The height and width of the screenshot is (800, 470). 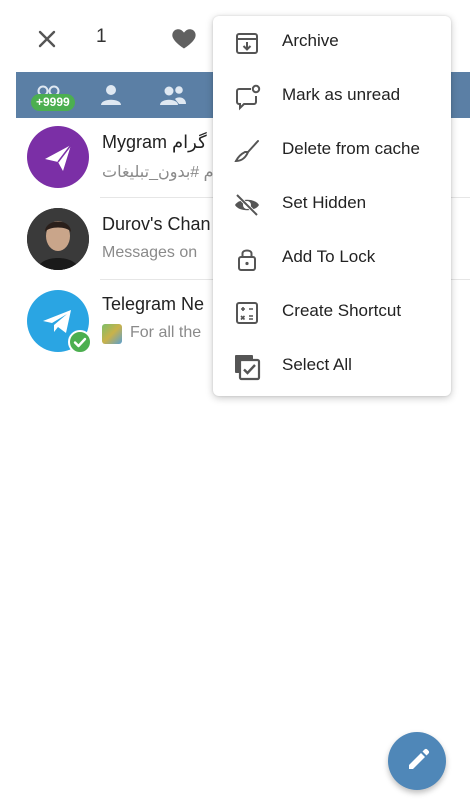 What do you see at coordinates (247, 205) in the screenshot?
I see `eye-off-icon` at bounding box center [247, 205].